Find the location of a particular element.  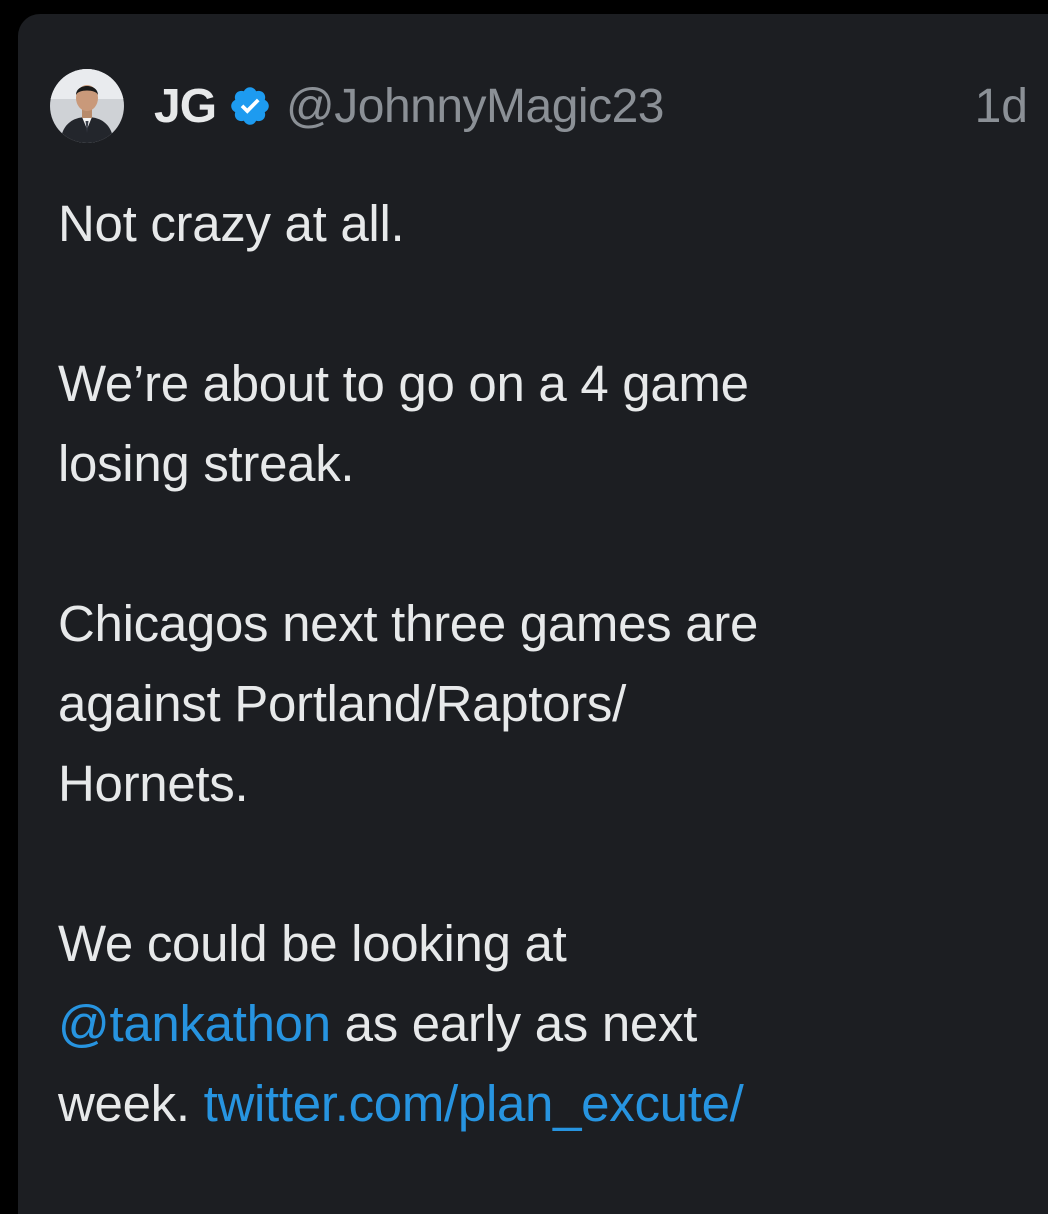

timestamp: 1d is located at coordinates (1001, 106).